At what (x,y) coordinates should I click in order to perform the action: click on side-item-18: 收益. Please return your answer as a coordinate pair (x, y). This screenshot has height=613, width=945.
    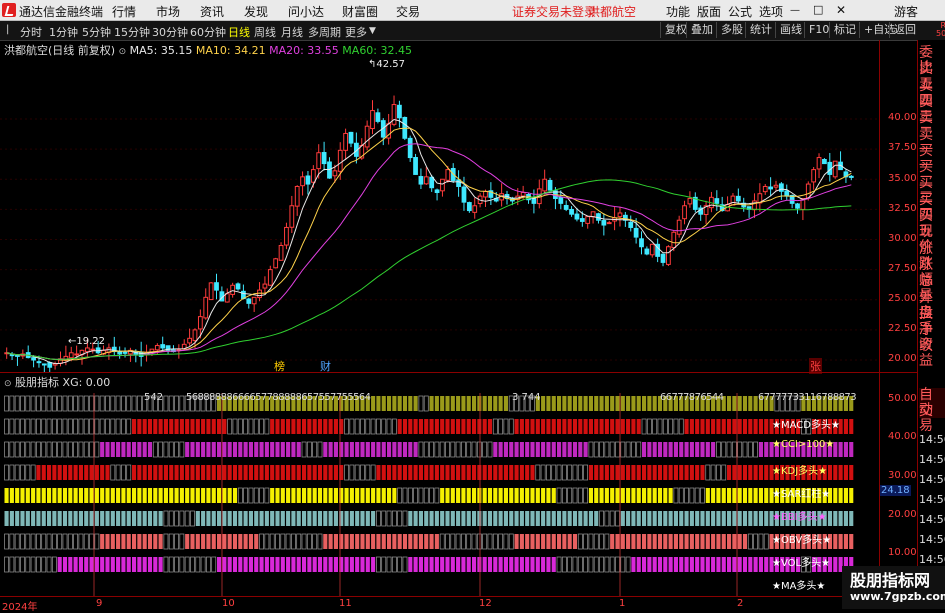
    Looking at the image, I should click on (932, 354).